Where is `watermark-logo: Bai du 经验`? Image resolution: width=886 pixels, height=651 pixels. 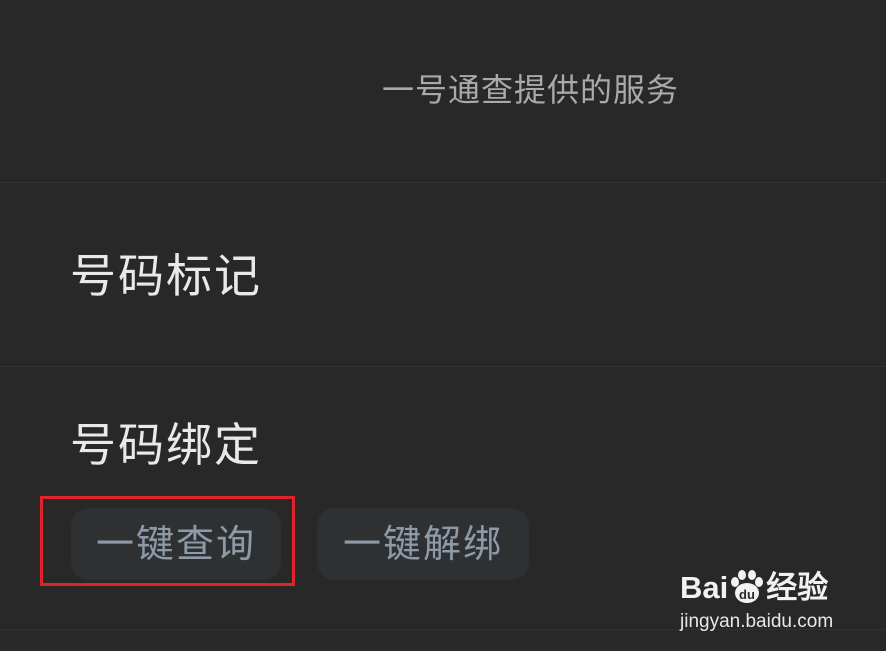
watermark-logo: Bai du 经验 is located at coordinates (754, 588).